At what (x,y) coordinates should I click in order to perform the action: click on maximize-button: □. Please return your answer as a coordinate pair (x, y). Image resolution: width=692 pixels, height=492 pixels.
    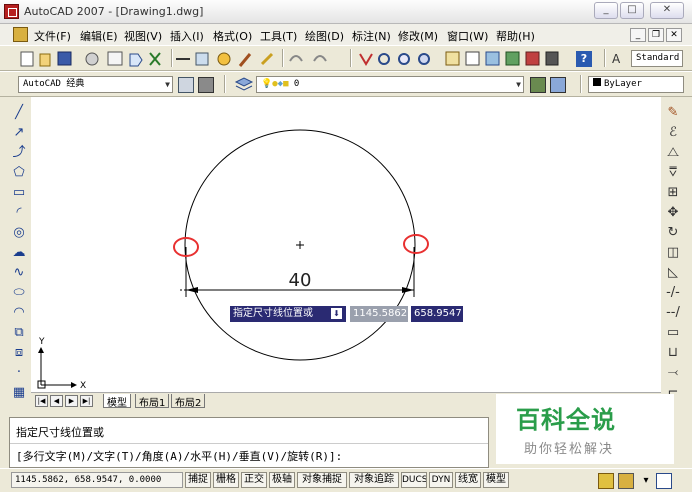
    Looking at the image, I should click on (632, 10).